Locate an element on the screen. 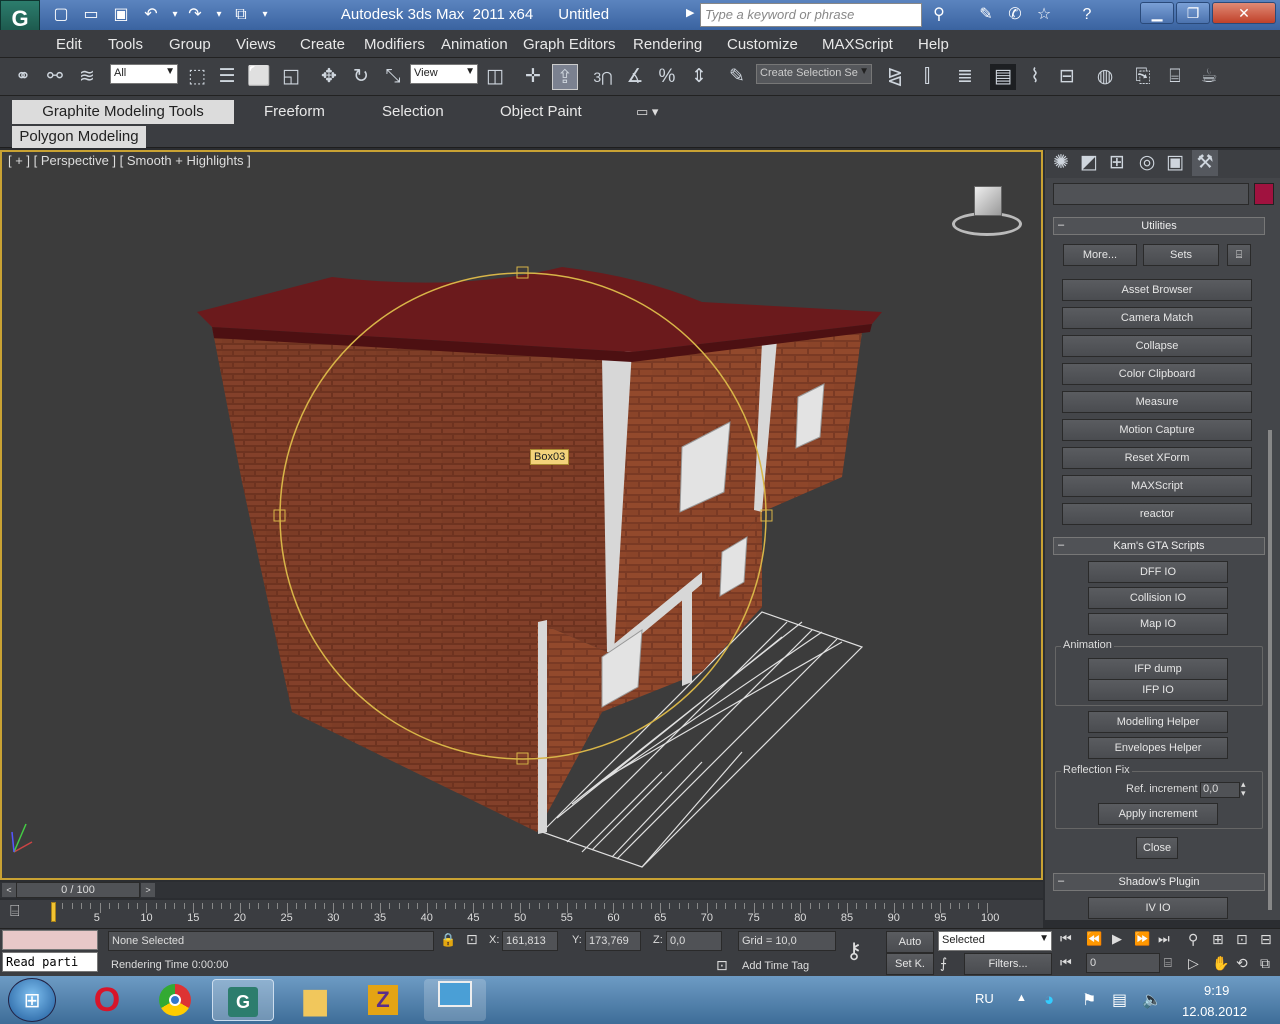 This screenshot has height=1024, width=1280. maximize-button: ❐ is located at coordinates (1193, 13).